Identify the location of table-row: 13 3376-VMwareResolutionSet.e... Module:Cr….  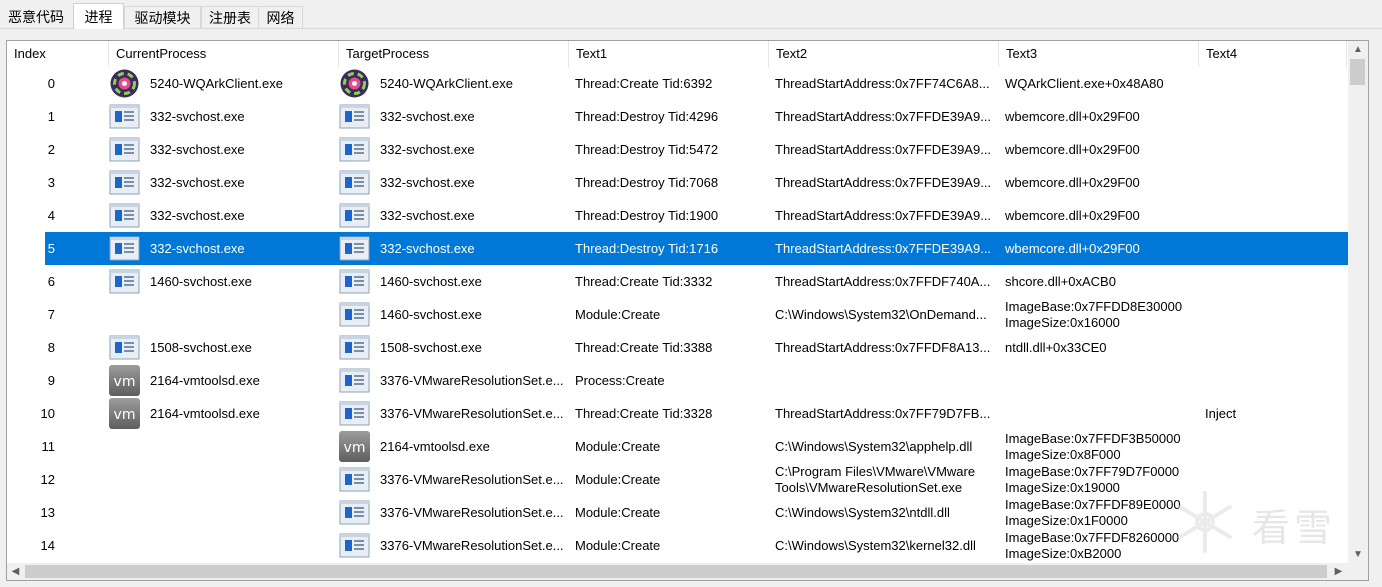
(678, 512).